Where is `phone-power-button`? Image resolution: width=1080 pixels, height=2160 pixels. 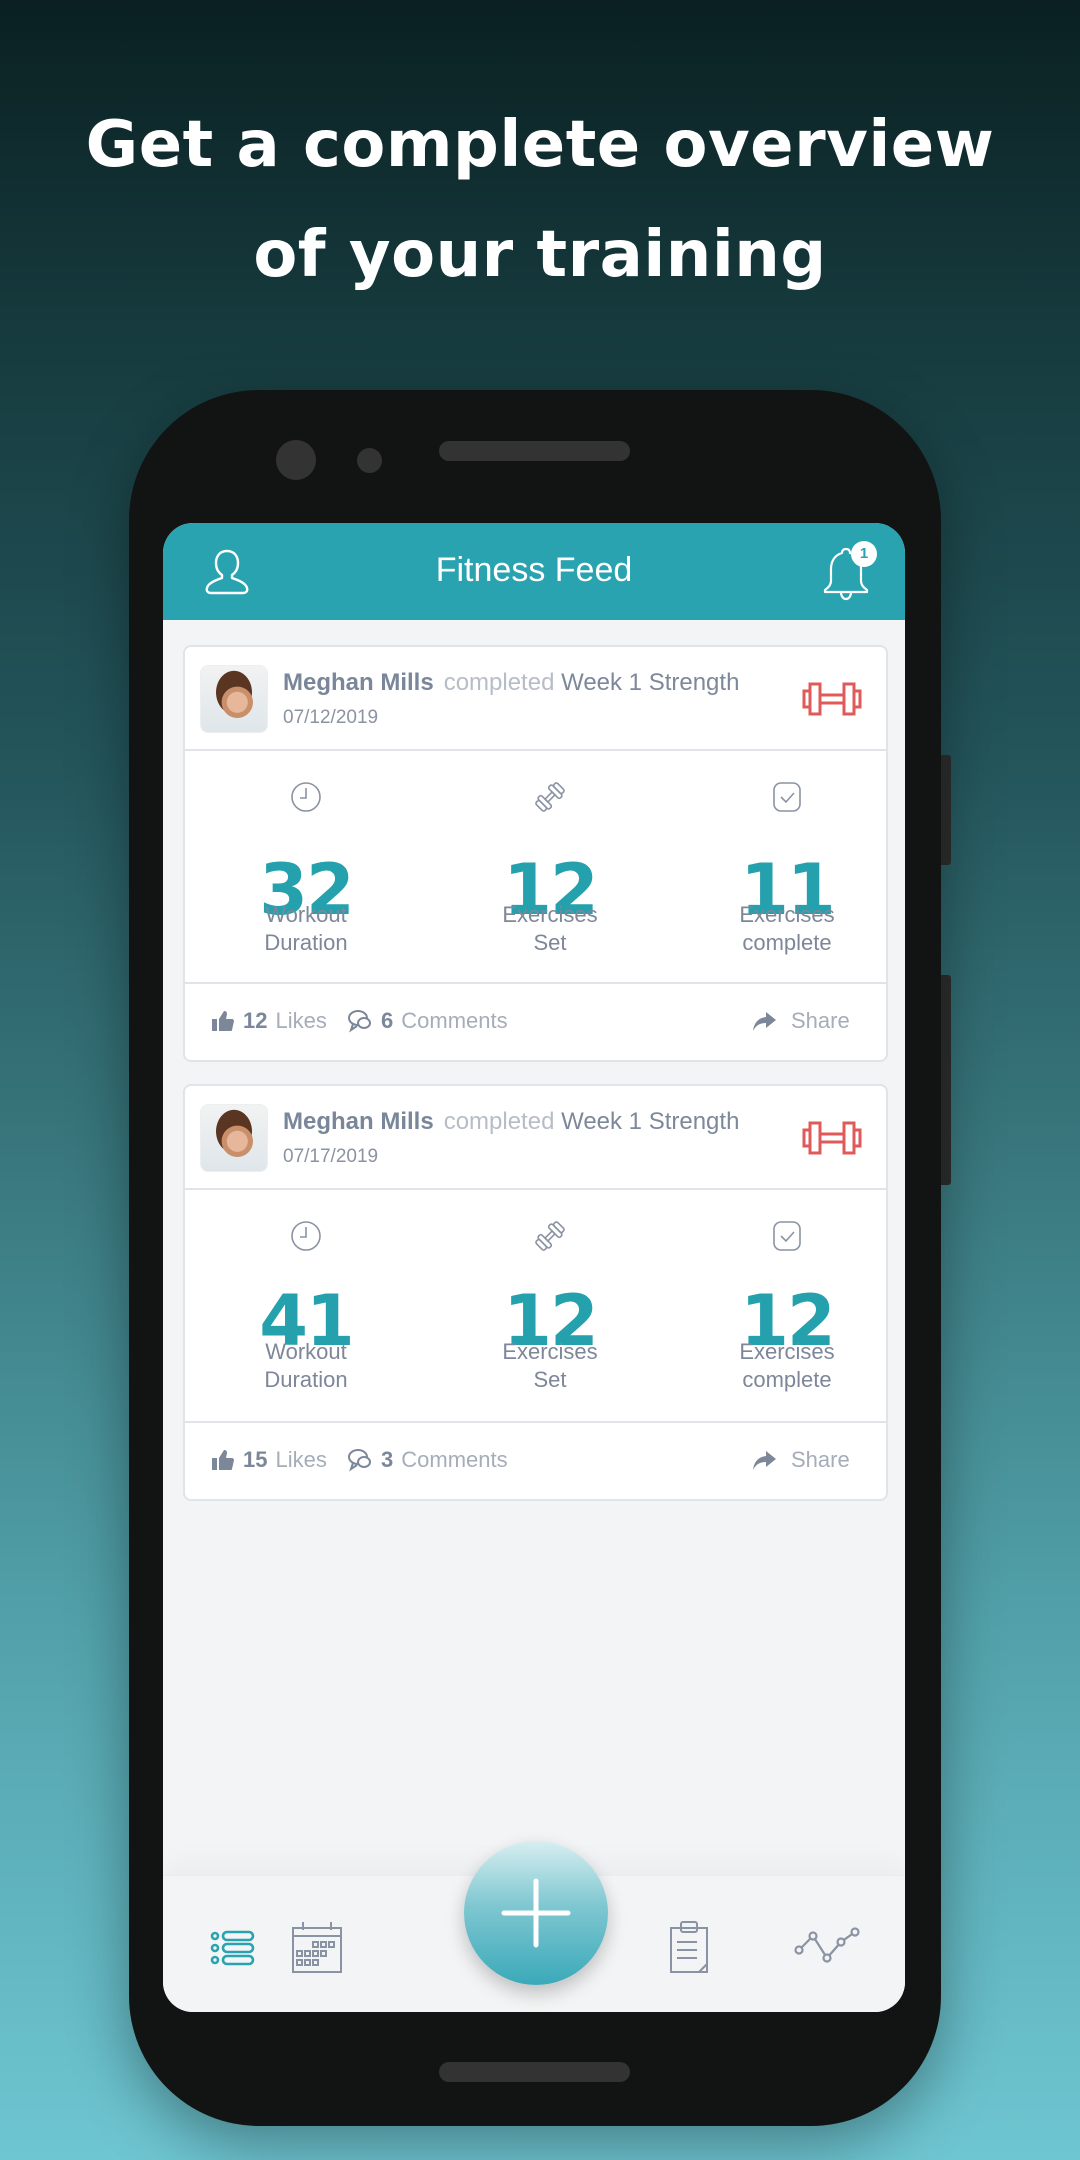
phone-power-button is located at coordinates (946, 1080).